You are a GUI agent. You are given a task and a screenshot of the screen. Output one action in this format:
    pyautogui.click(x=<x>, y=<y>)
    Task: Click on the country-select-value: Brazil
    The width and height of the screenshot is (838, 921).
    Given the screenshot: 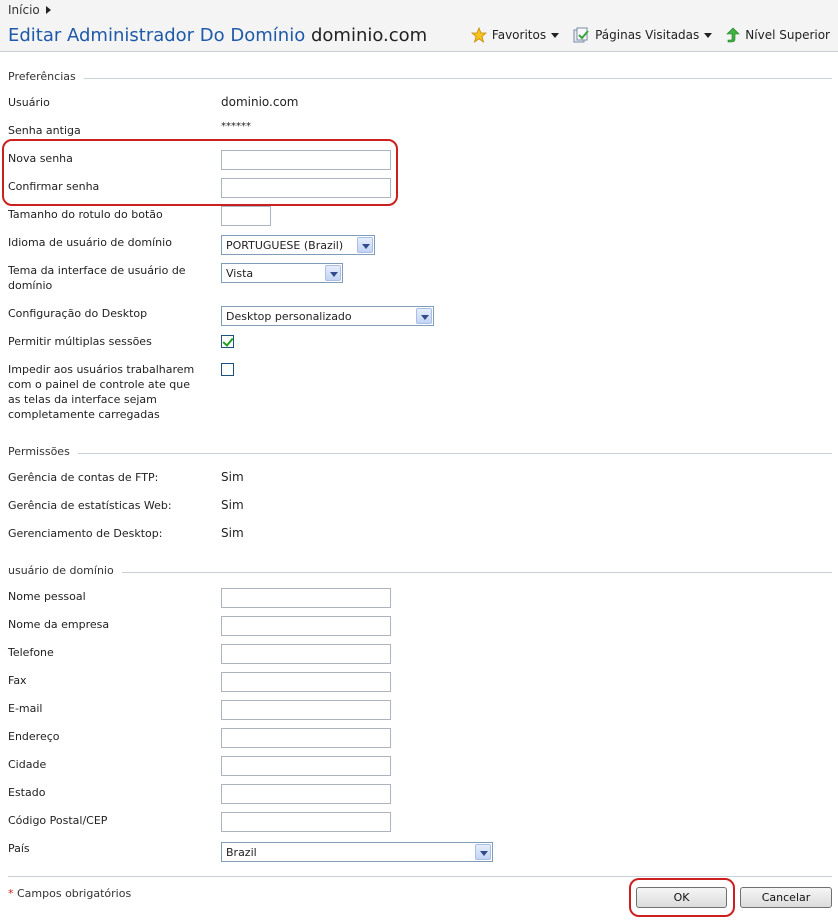 What is the action you would take?
    pyautogui.click(x=241, y=852)
    